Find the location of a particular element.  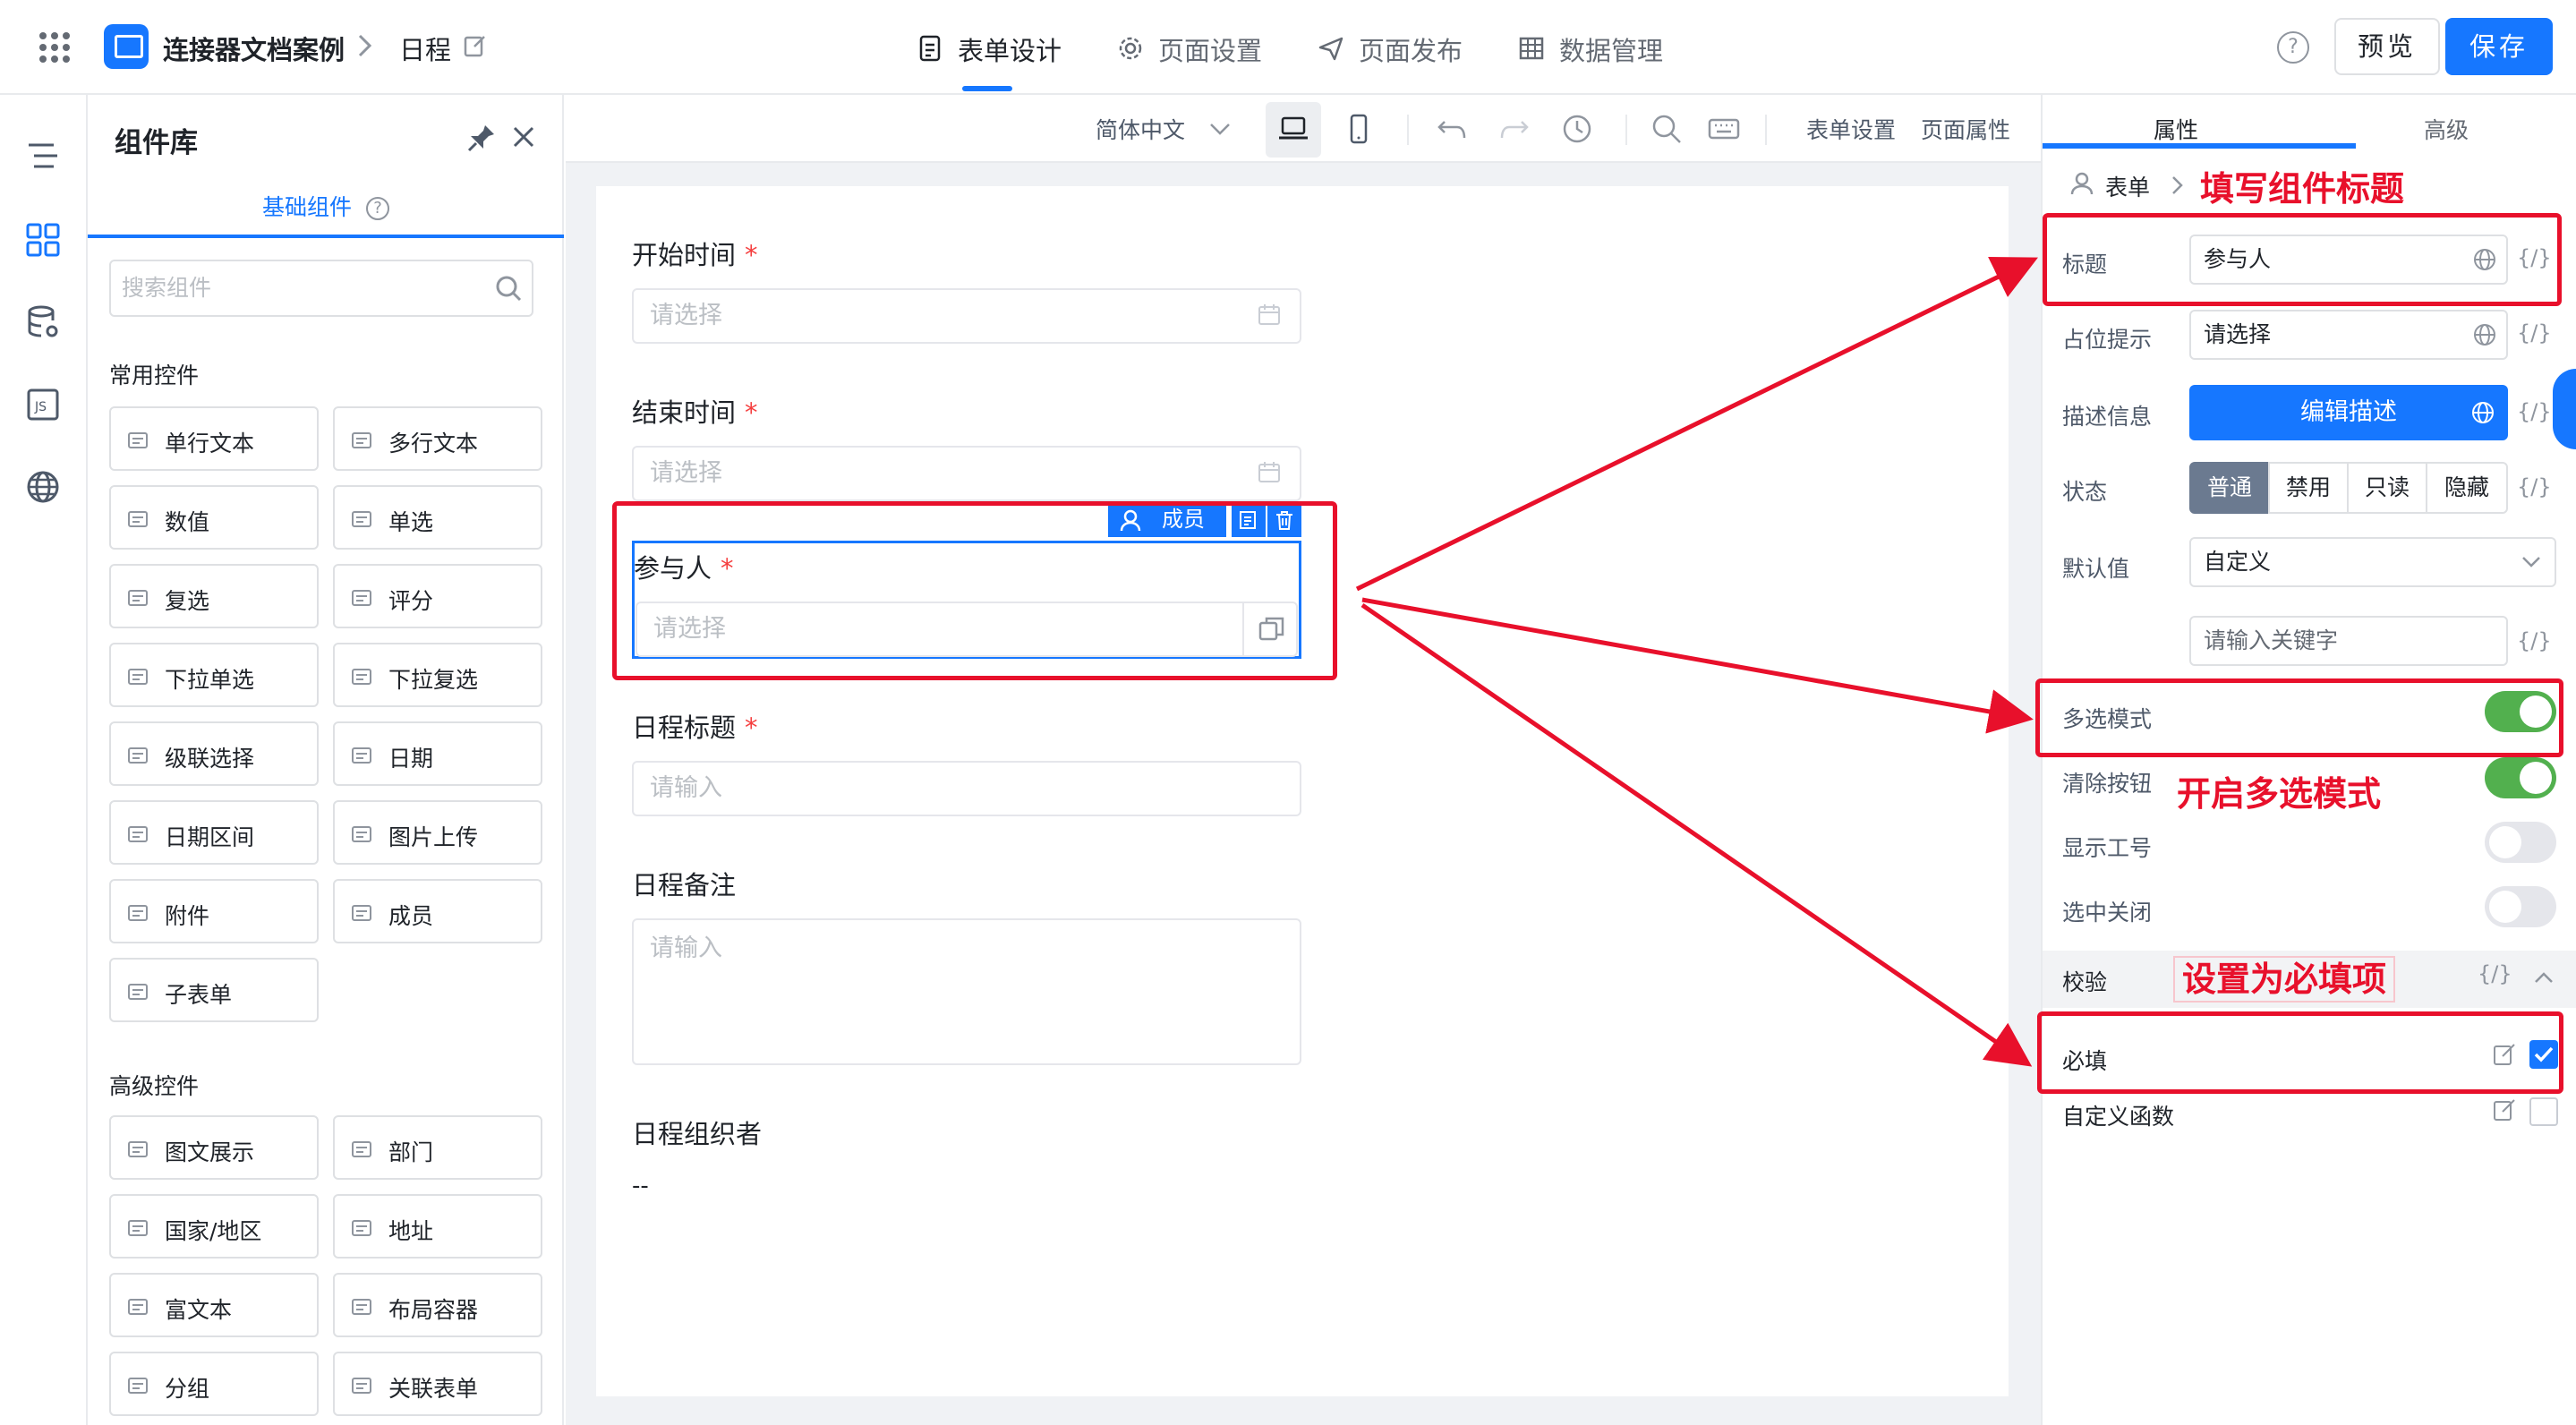

arrow-to-title is located at coordinates (1696, 424).